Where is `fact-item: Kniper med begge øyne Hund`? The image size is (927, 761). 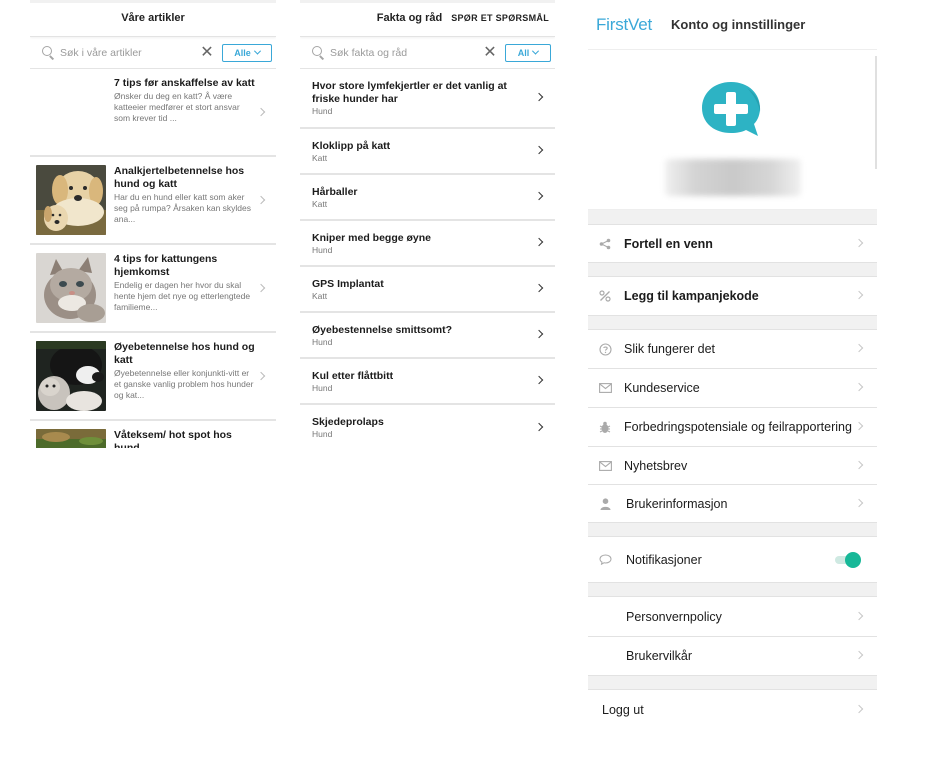
fact-item: Kniper med begge øyne Hund is located at coordinates (427, 244).